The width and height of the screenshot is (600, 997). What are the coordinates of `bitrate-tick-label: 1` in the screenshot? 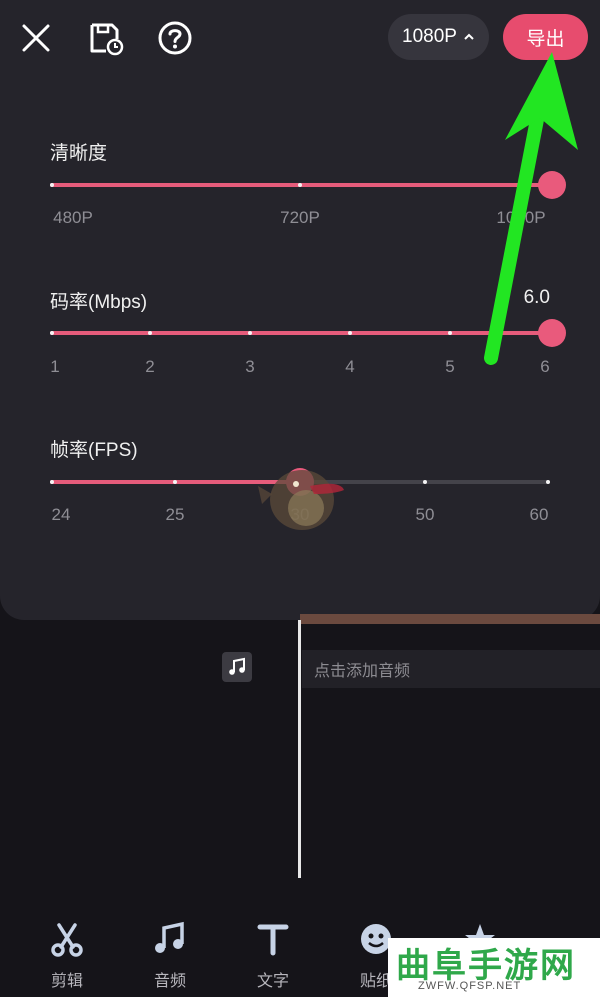 It's located at (55, 366).